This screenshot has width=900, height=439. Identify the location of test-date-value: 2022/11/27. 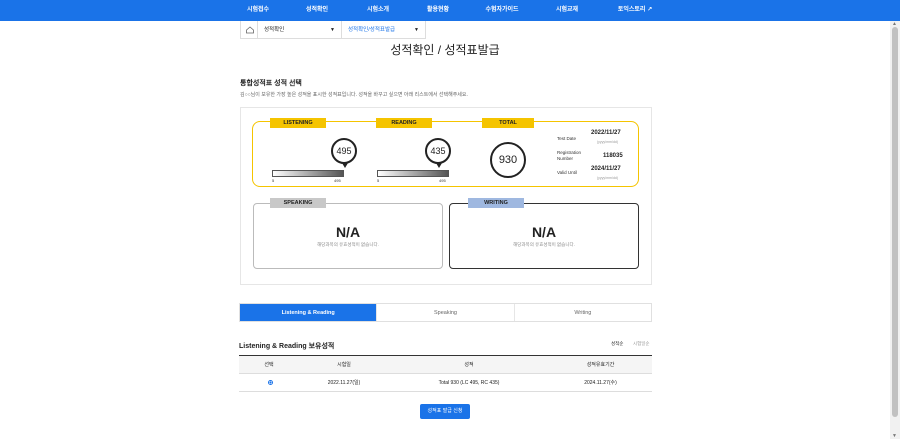
(606, 133).